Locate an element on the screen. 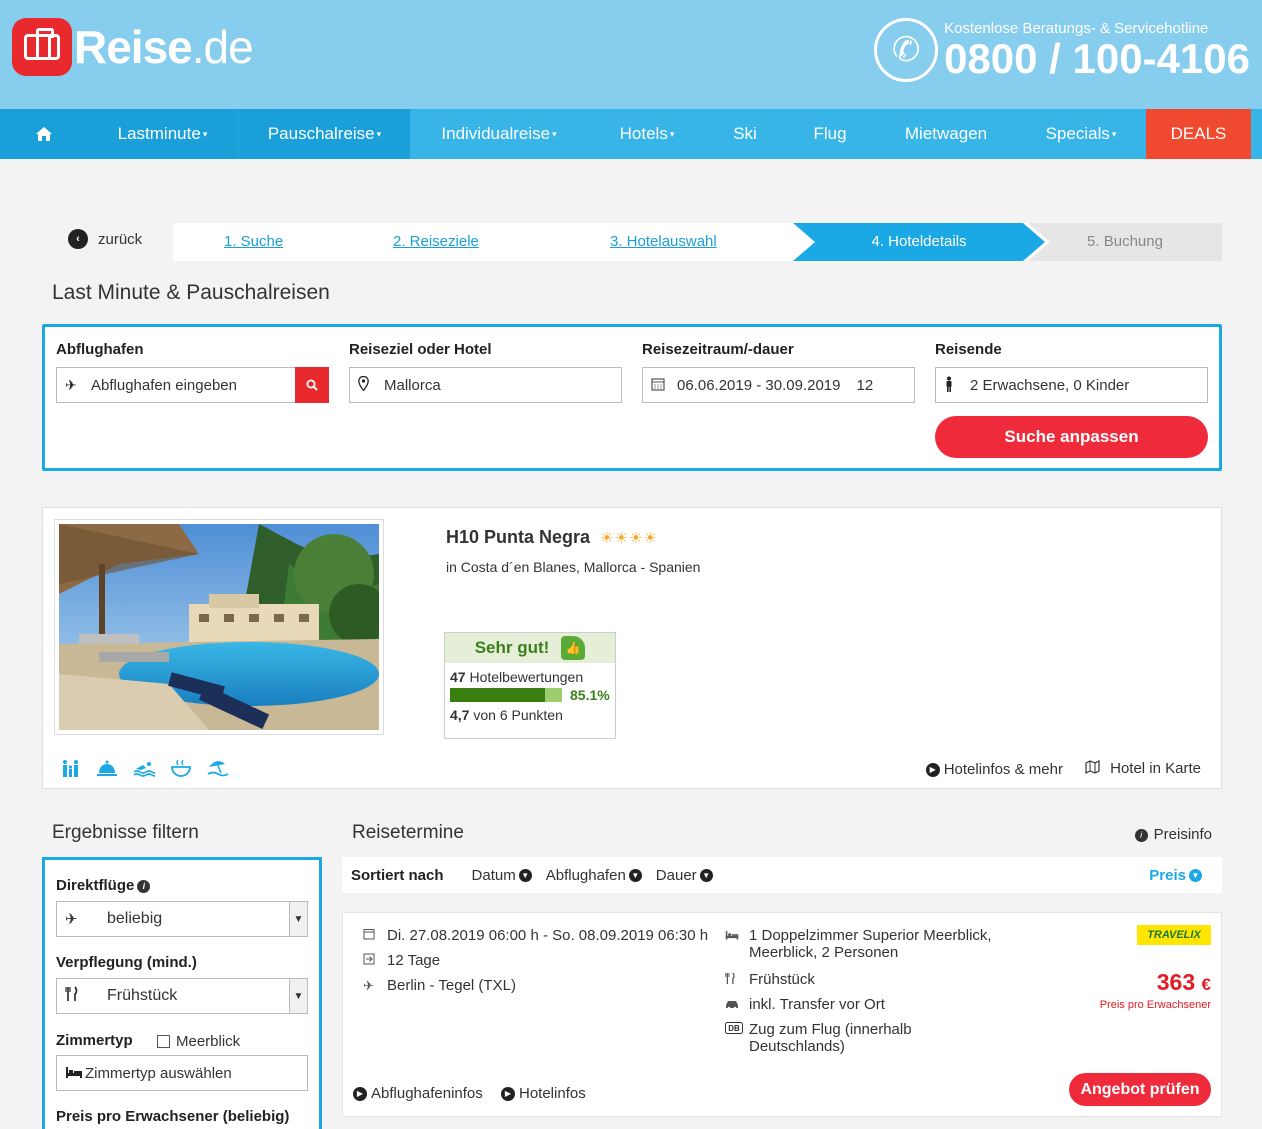  departure-input: ✈ Abflughafen eingeben is located at coordinates (192, 385).